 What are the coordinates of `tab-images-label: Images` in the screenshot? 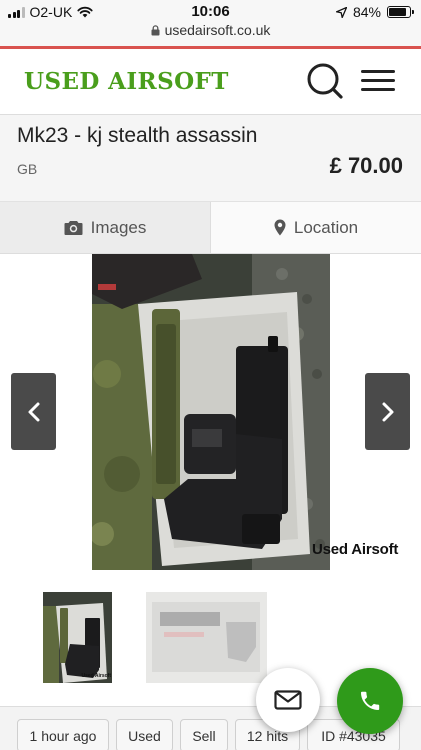 It's located at (118, 227).